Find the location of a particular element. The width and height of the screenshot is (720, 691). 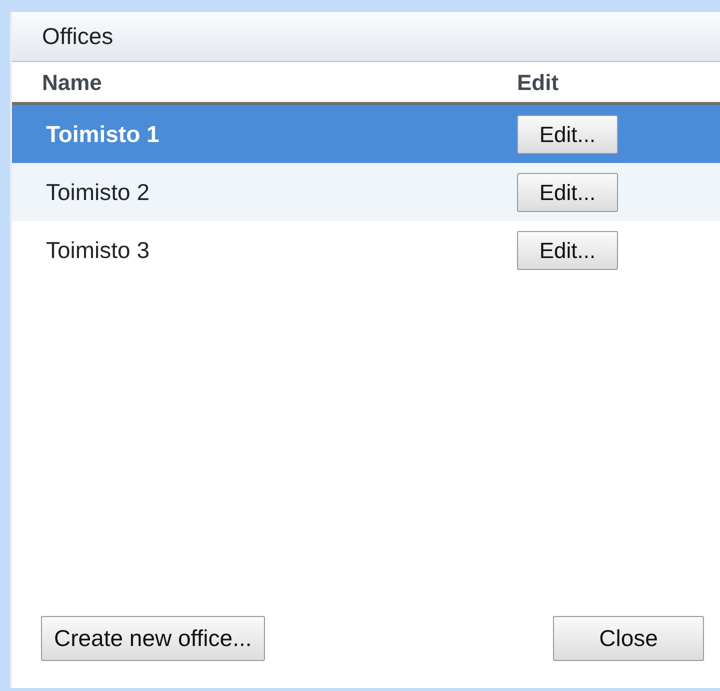

column-header: Name is located at coordinates (72, 82).